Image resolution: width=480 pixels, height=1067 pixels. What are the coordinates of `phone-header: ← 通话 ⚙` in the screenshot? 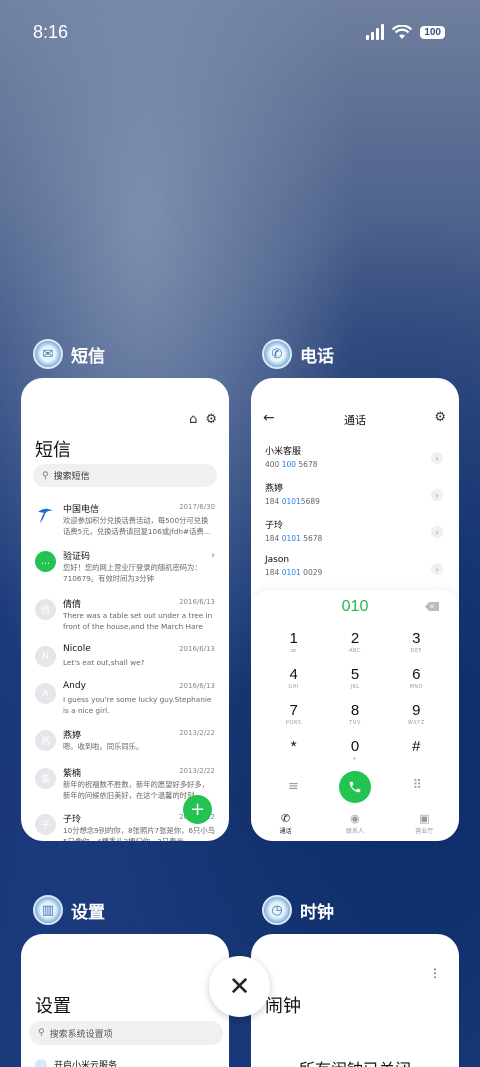 It's located at (355, 420).